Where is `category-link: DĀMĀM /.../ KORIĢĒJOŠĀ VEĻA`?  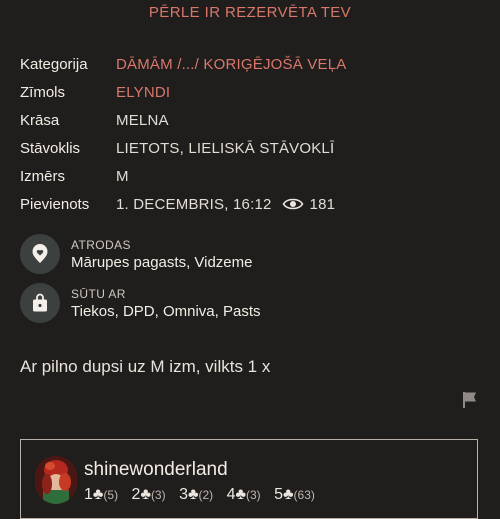
category-link: DĀMĀM /.../ KORIĢĒJOŠĀ VEĻA is located at coordinates (231, 64).